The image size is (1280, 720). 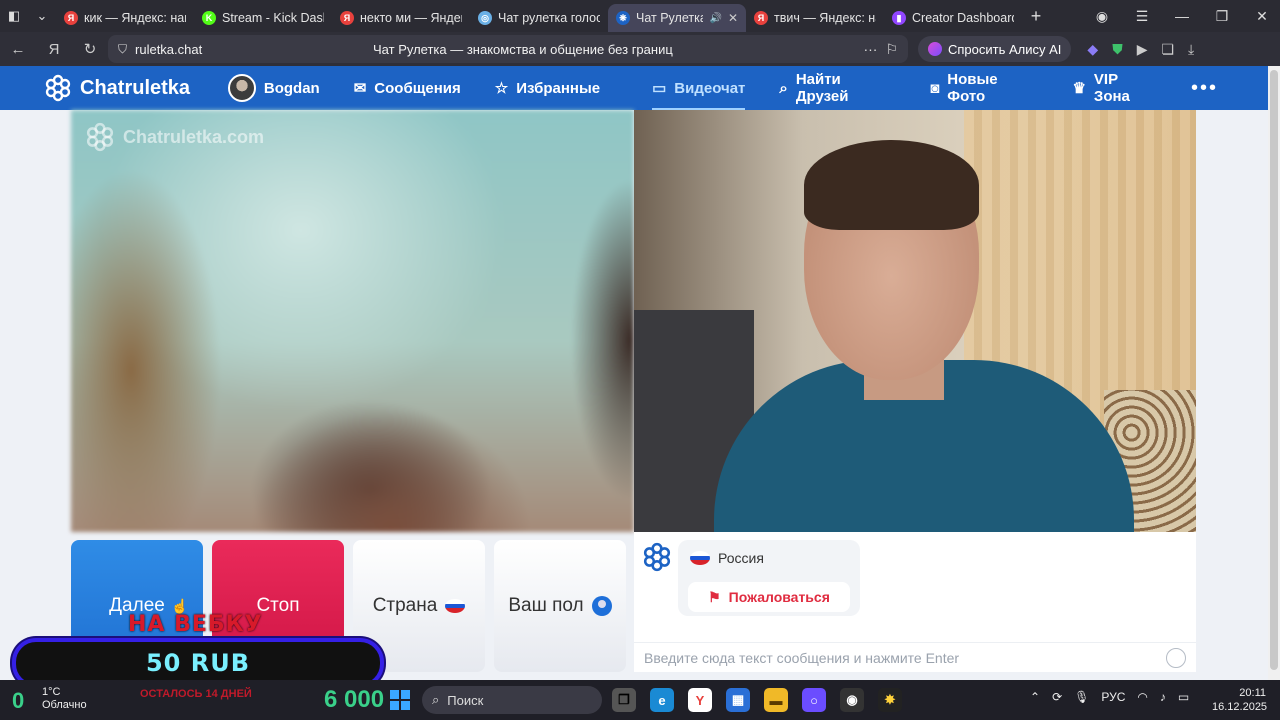 I want to click on tray-overflow-icon: ⌃, so click(x=1035, y=697).